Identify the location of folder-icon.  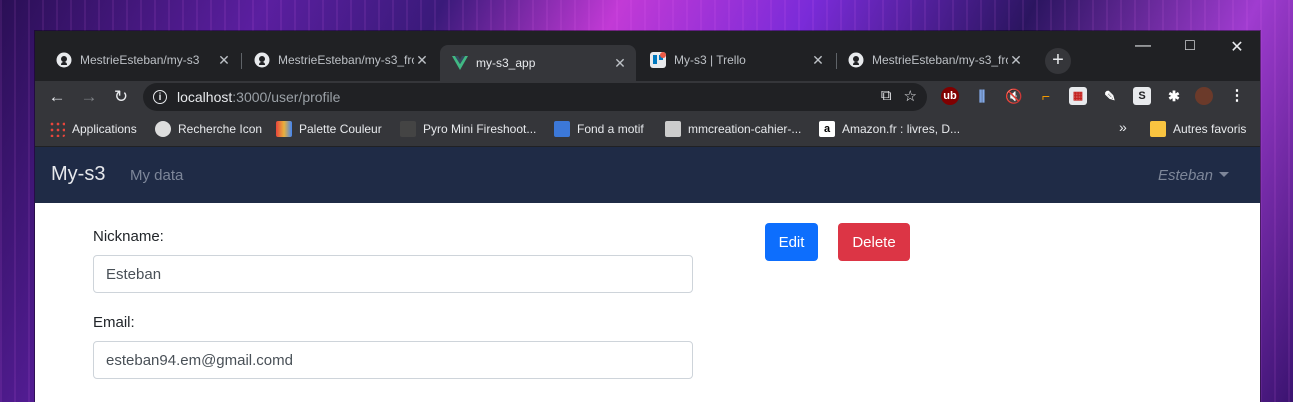
(1158, 129).